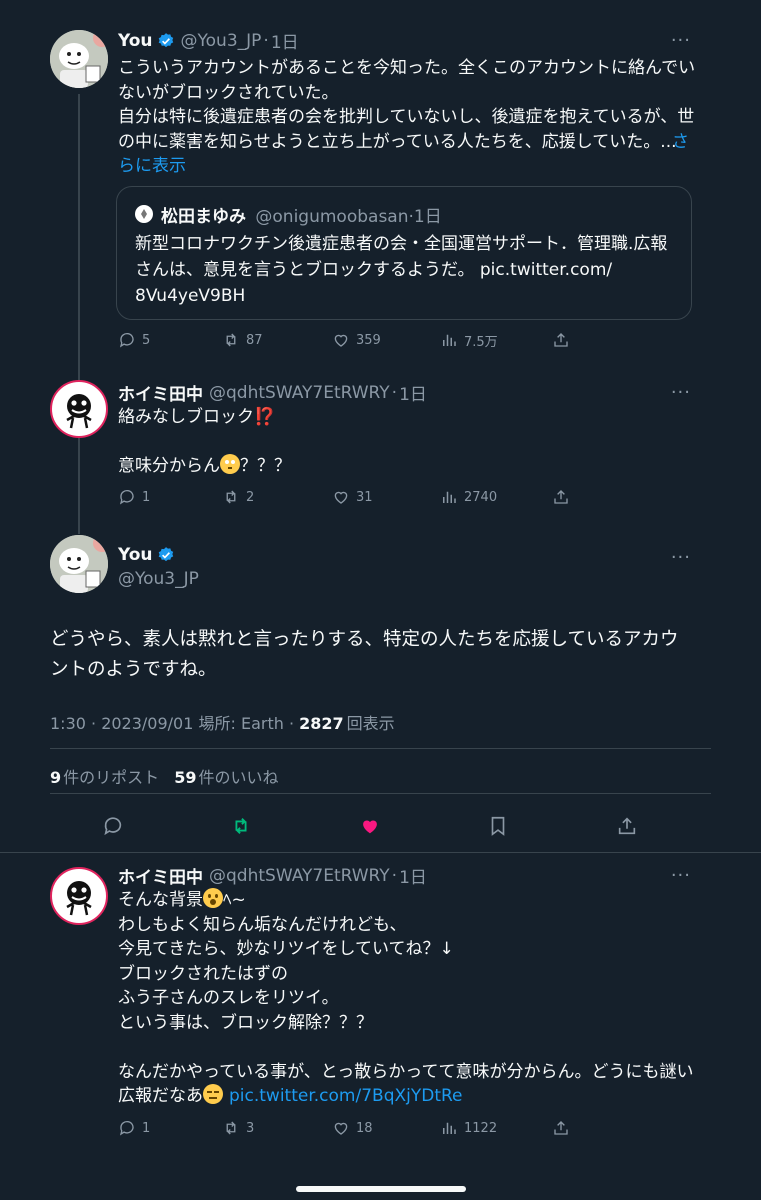 Image resolution: width=761 pixels, height=1200 pixels. What do you see at coordinates (321, 723) in the screenshot?
I see `view-count: 2827` at bounding box center [321, 723].